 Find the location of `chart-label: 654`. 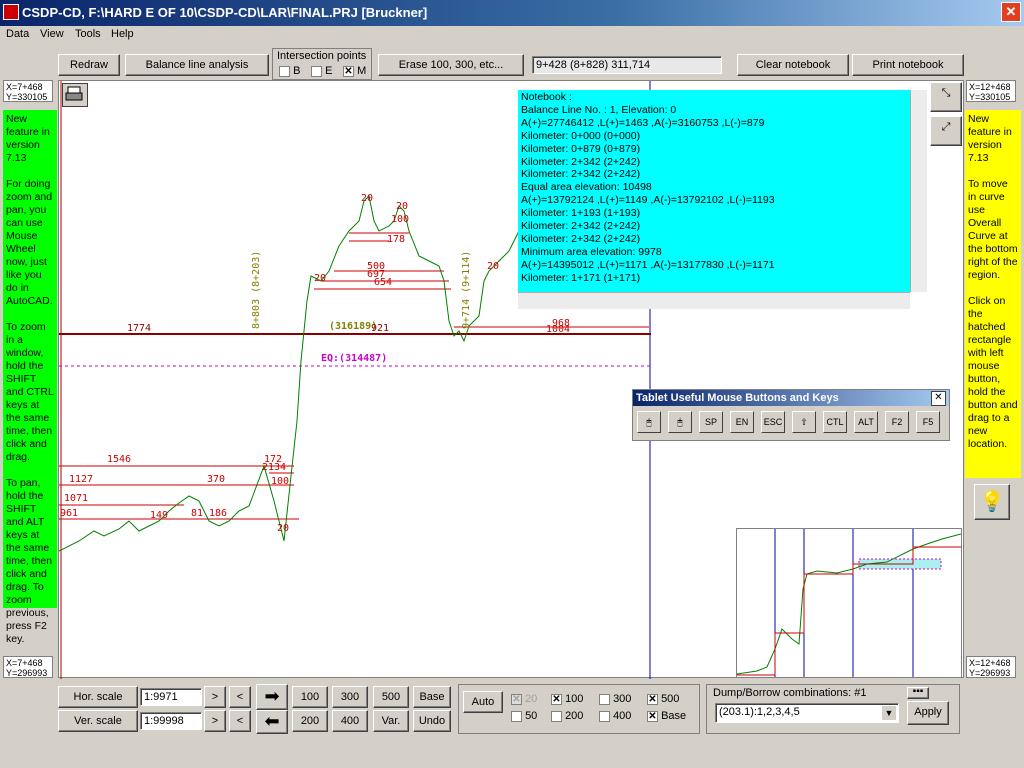

chart-label: 654 is located at coordinates (383, 282).